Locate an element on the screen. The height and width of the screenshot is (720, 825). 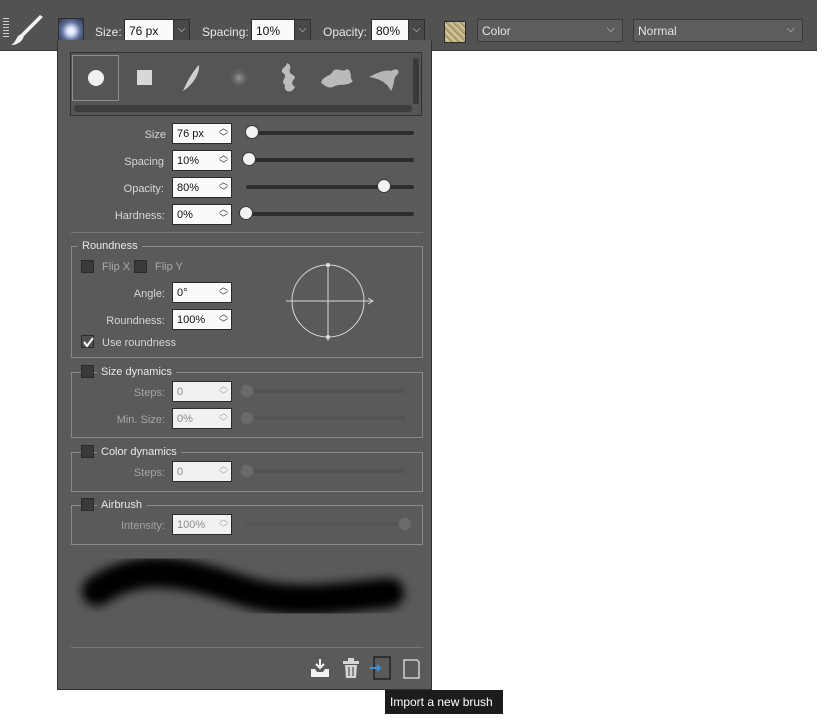
brush-preset-square is located at coordinates (145, 78).